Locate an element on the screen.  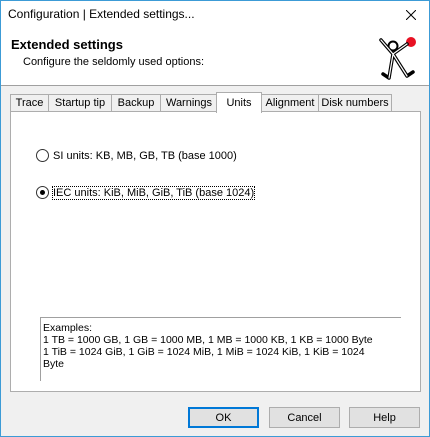
tab-disk-numbers: Disk numbers is located at coordinates (355, 103).